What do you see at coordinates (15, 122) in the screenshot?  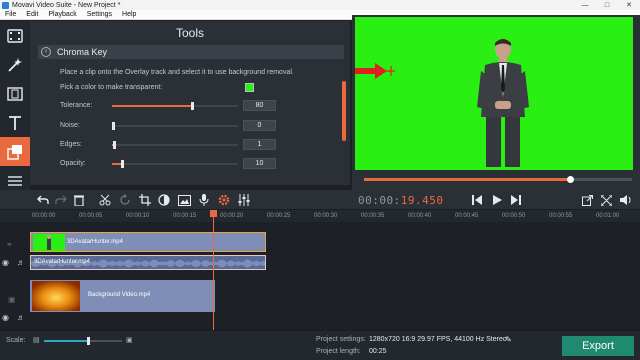 I see `titles-button` at bounding box center [15, 122].